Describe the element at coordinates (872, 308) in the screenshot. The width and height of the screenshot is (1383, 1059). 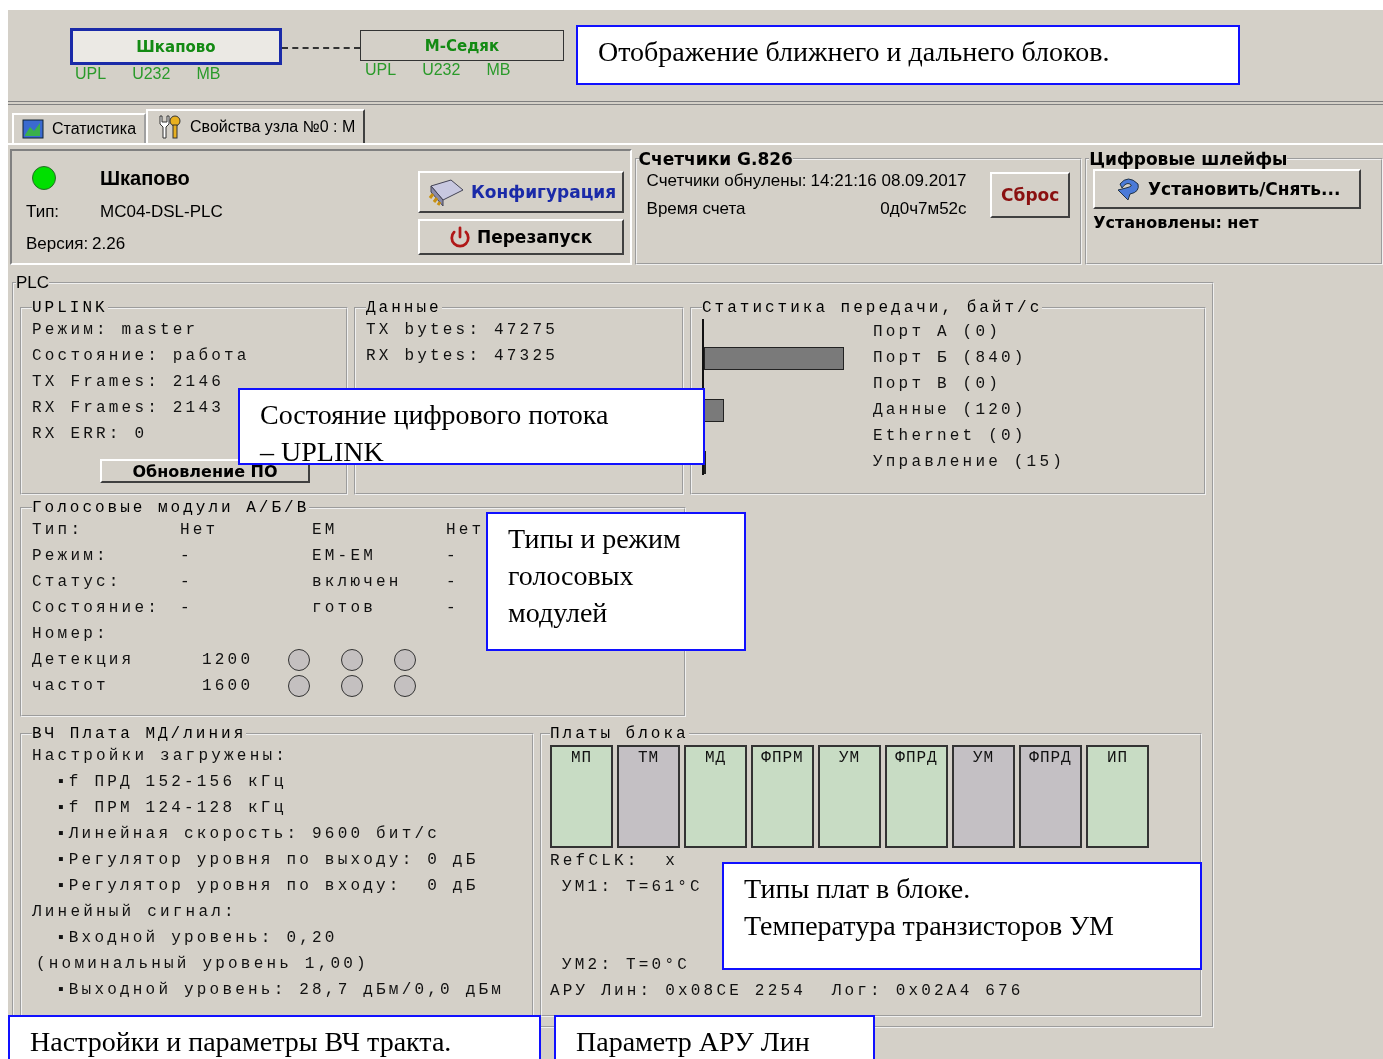
I see `group-title: Статистика передачи, байт/с` at that location.